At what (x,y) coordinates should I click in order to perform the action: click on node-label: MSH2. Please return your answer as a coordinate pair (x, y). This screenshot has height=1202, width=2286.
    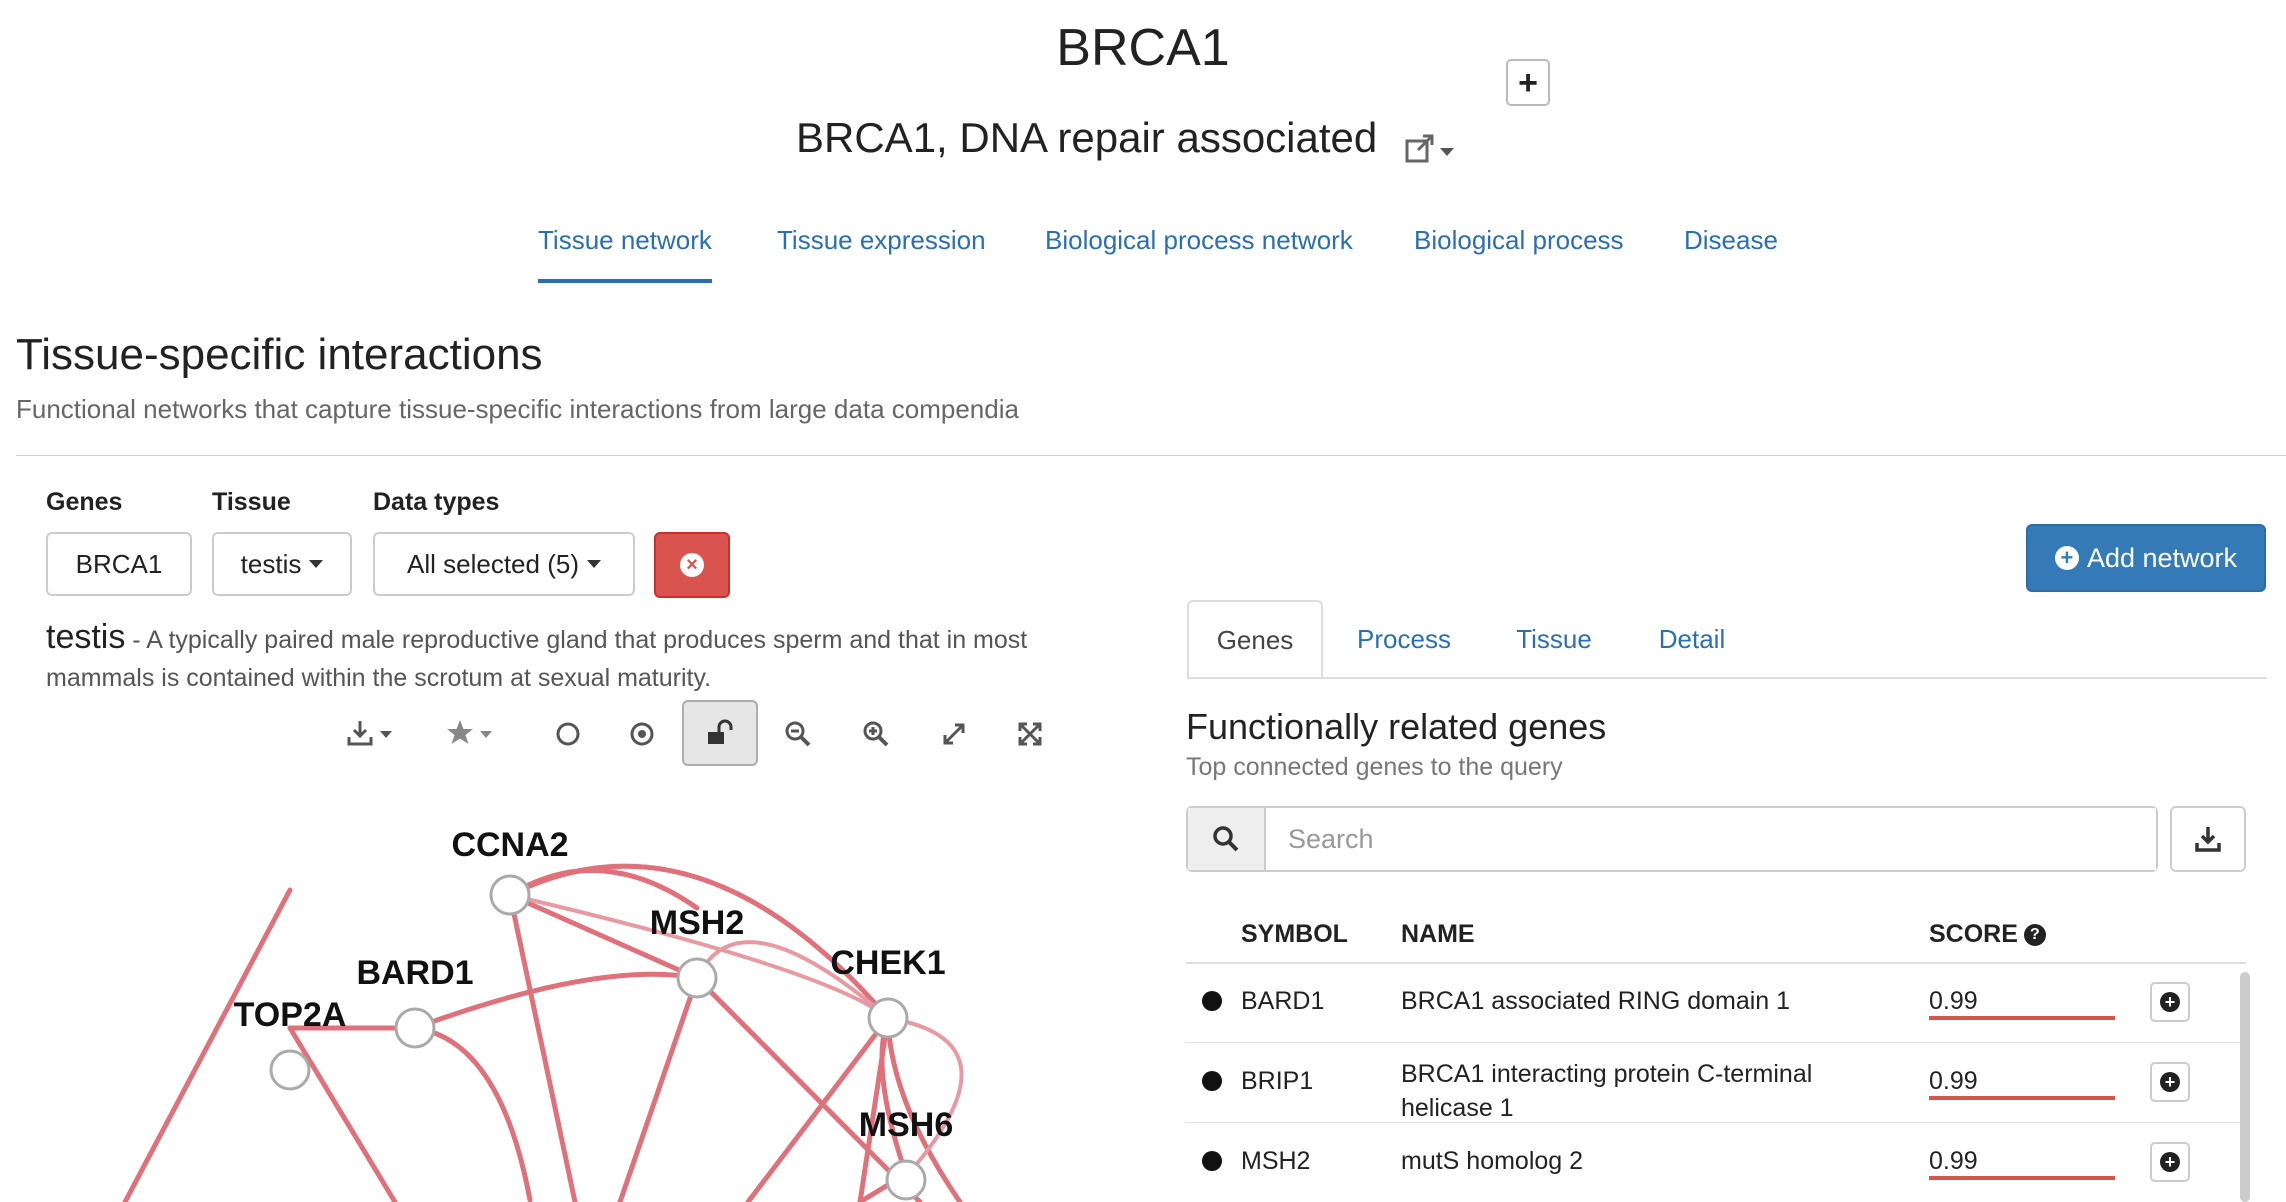
    Looking at the image, I should click on (697, 923).